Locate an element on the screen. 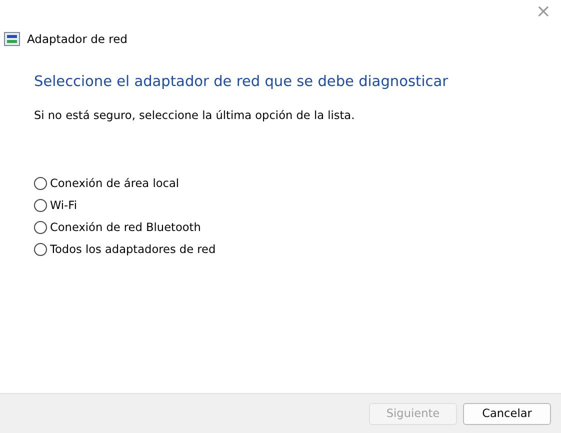 The width and height of the screenshot is (561, 433). option-label: Wi-Fi is located at coordinates (63, 205).